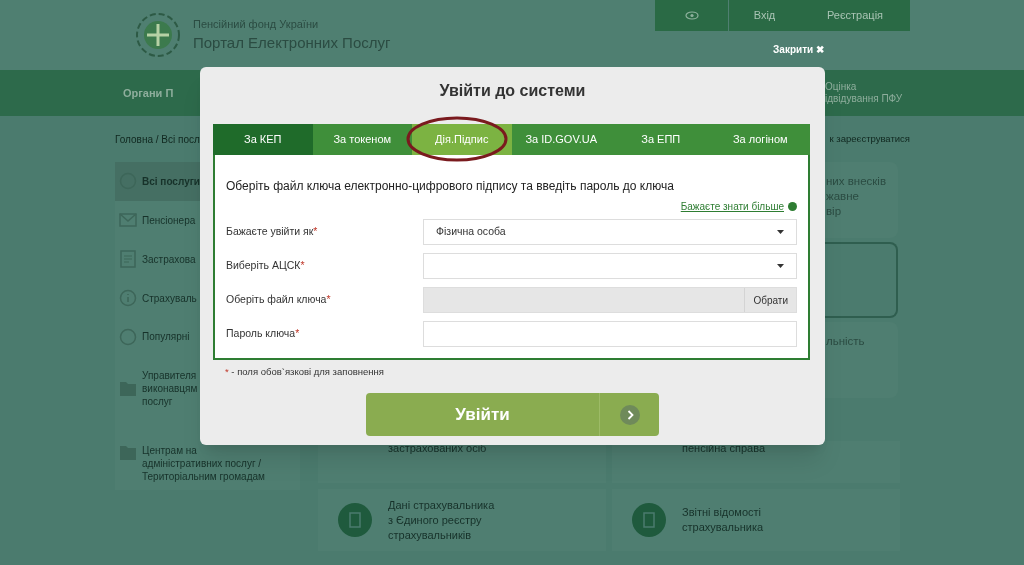 The height and width of the screenshot is (565, 1024). I want to click on field-label: Виберіть АЦСК*, so click(266, 266).